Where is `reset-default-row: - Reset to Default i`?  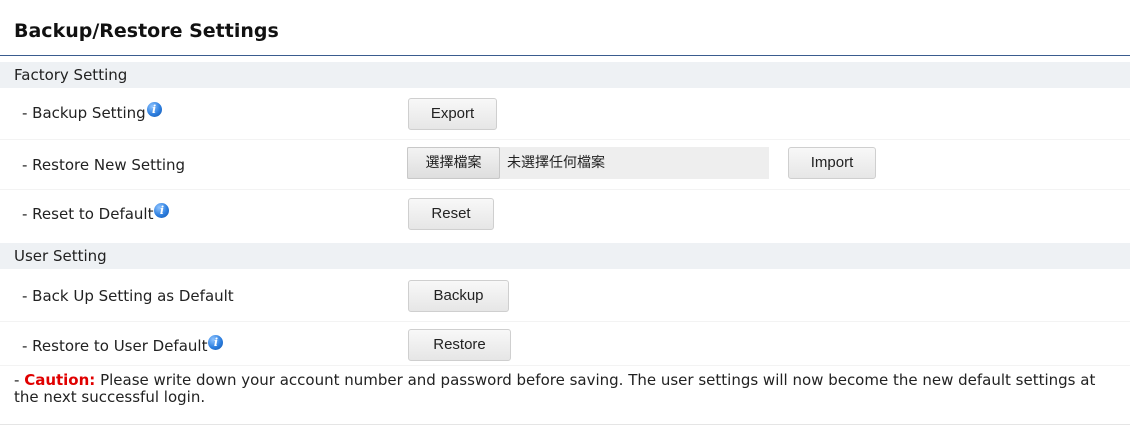 reset-default-row: - Reset to Default i is located at coordinates (96, 213).